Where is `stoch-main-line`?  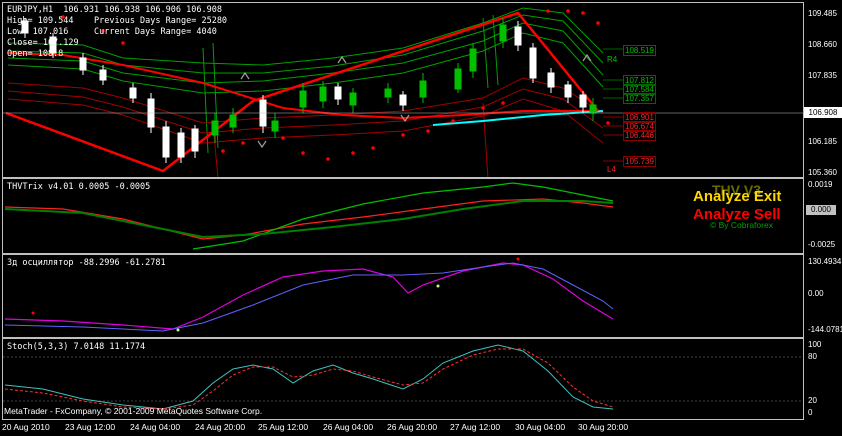
stoch-main-line is located at coordinates (309, 377).